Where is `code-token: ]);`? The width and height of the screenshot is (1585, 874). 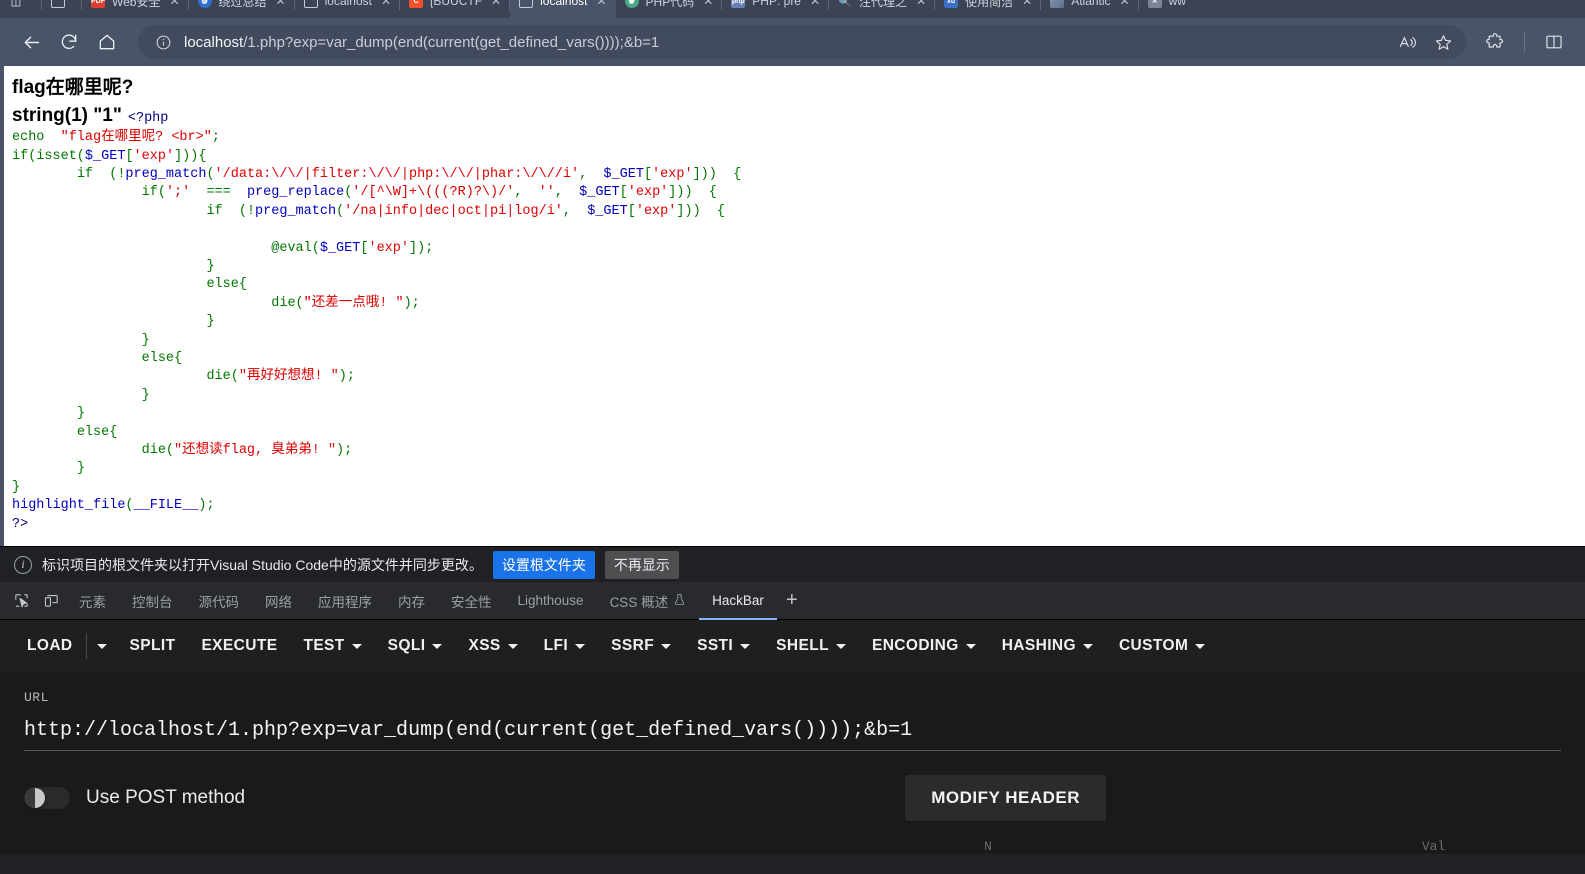
code-token: ]); is located at coordinates (421, 248).